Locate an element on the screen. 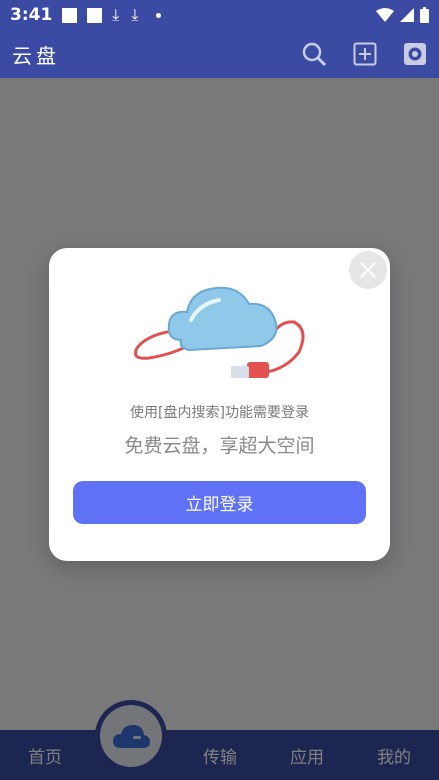 The height and width of the screenshot is (780, 439). more-notifications-icon is located at coordinates (159, 15).